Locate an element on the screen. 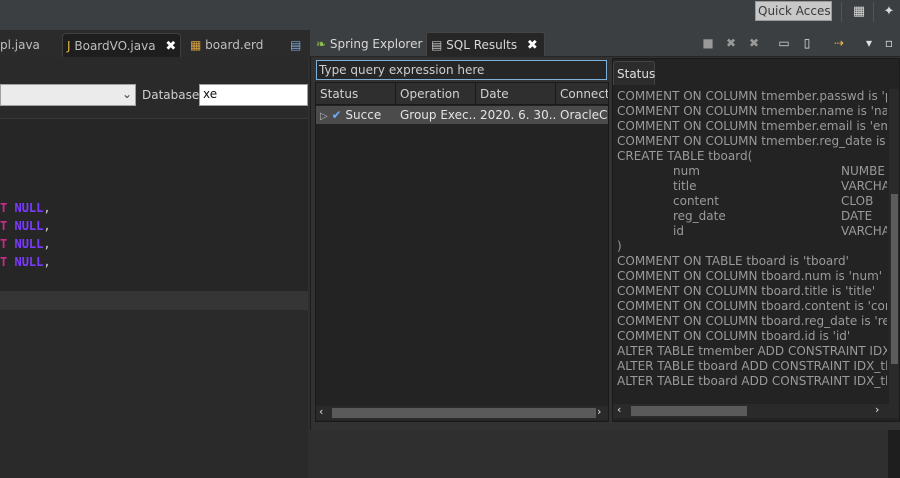  tab-label: pl.java is located at coordinates (20, 45).